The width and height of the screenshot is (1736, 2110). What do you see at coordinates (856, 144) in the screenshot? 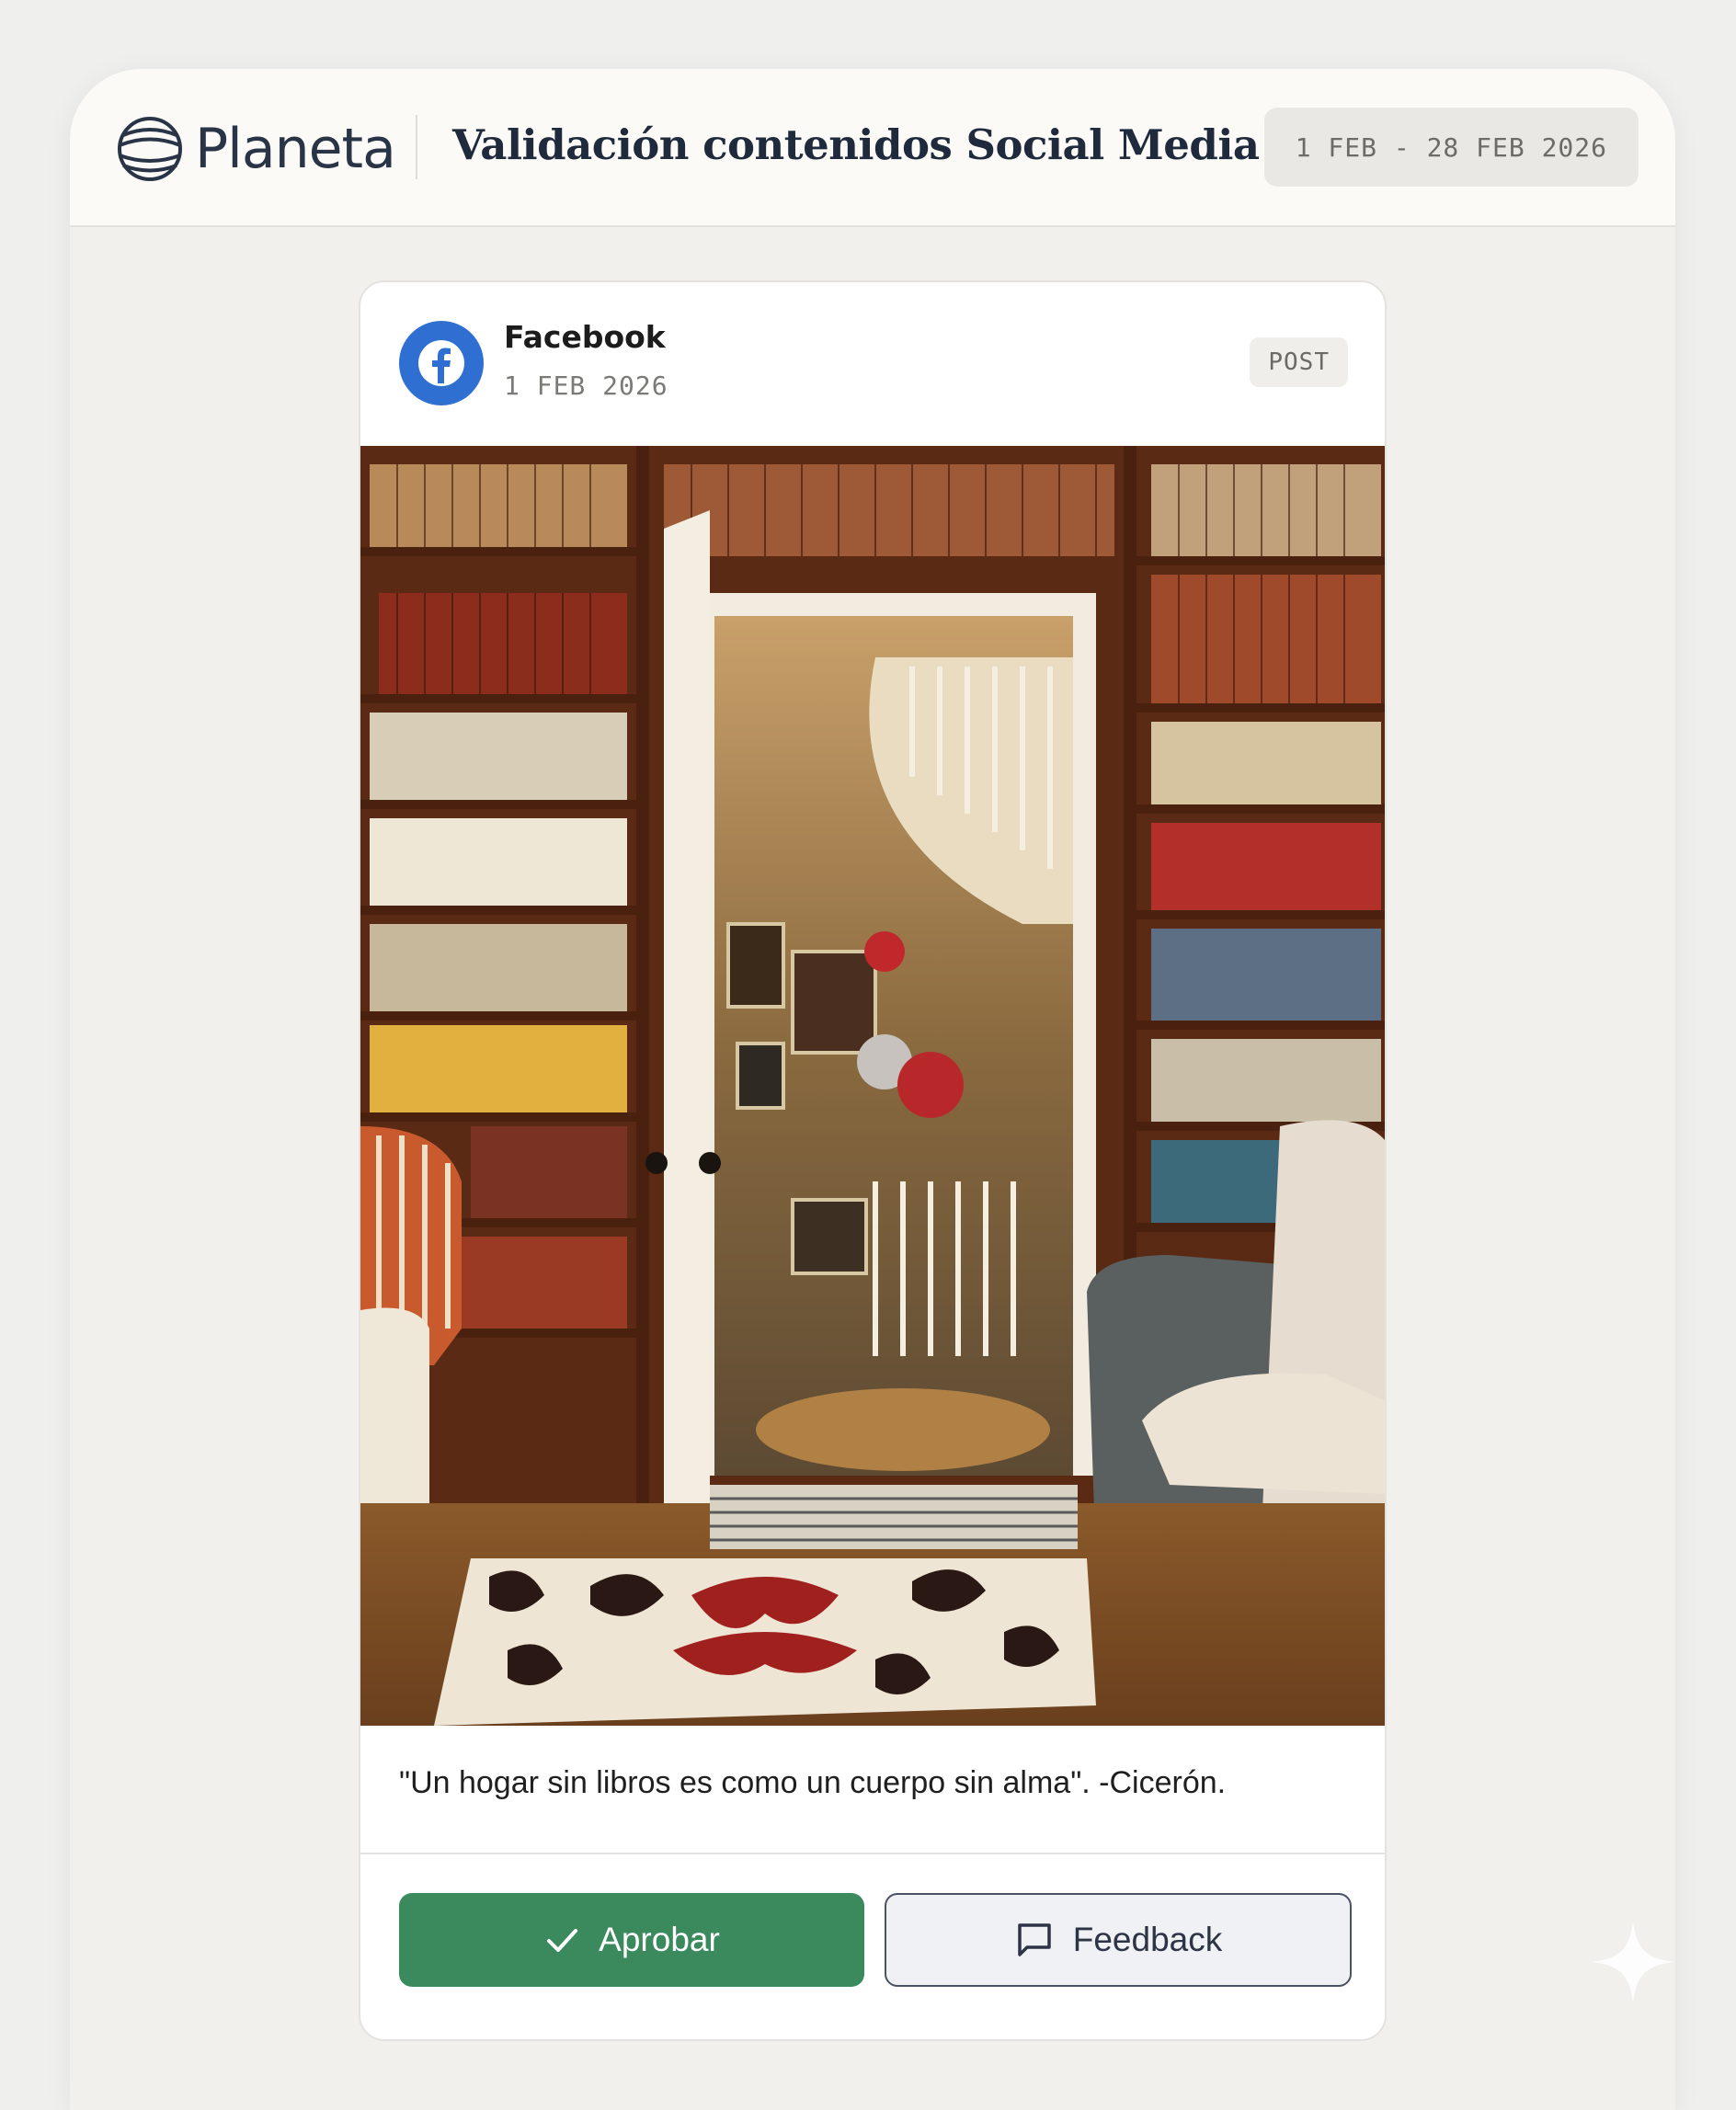
I see `page-title: Validación contenidos Social Media` at bounding box center [856, 144].